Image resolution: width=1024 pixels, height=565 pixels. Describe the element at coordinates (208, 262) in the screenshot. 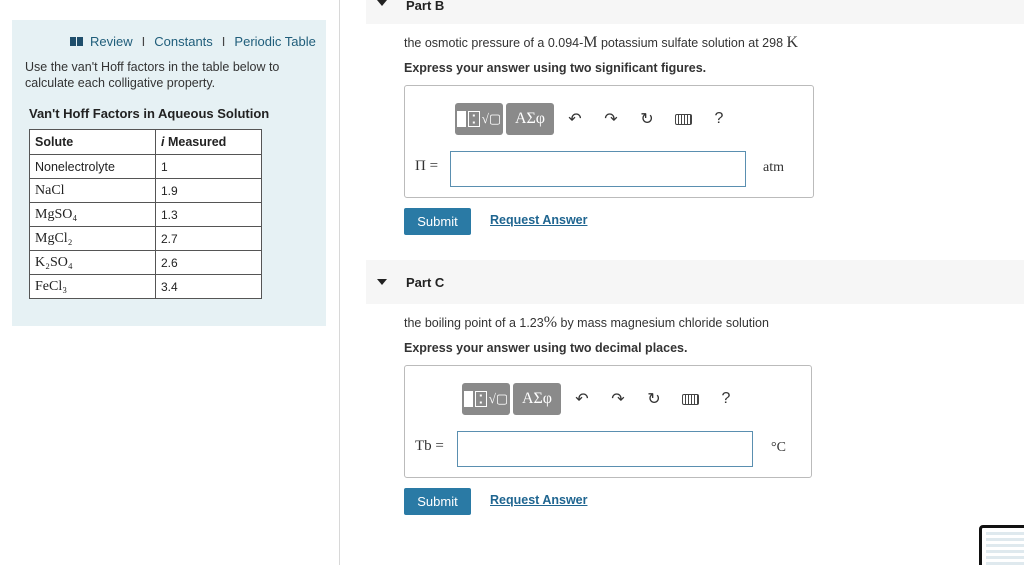

I see `value-cell: 2.6` at that location.